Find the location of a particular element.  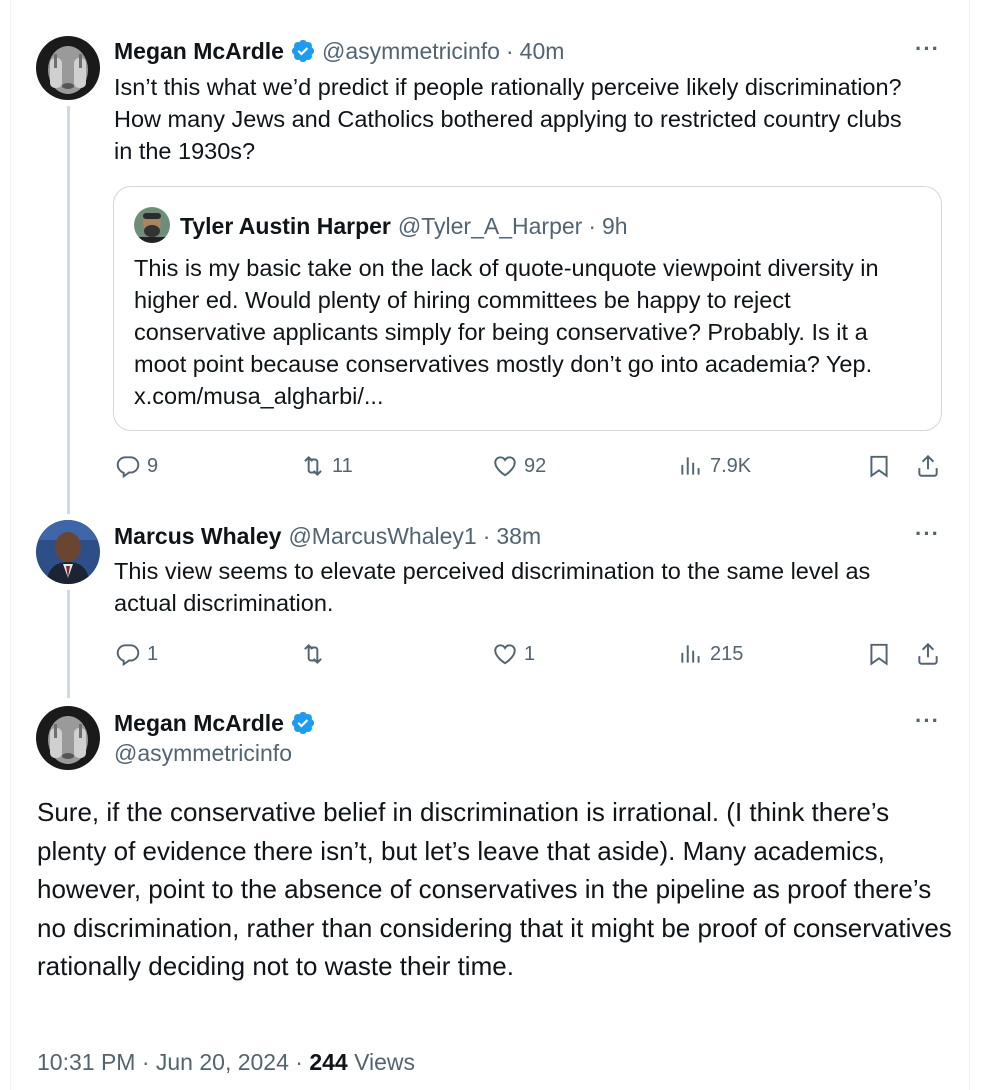

repost-button is located at coordinates (316, 654).